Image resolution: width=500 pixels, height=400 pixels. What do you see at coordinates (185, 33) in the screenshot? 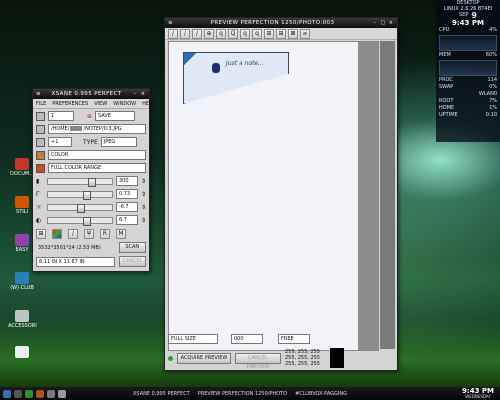
I see `eyedropper-gray-icon: /` at bounding box center [185, 33].